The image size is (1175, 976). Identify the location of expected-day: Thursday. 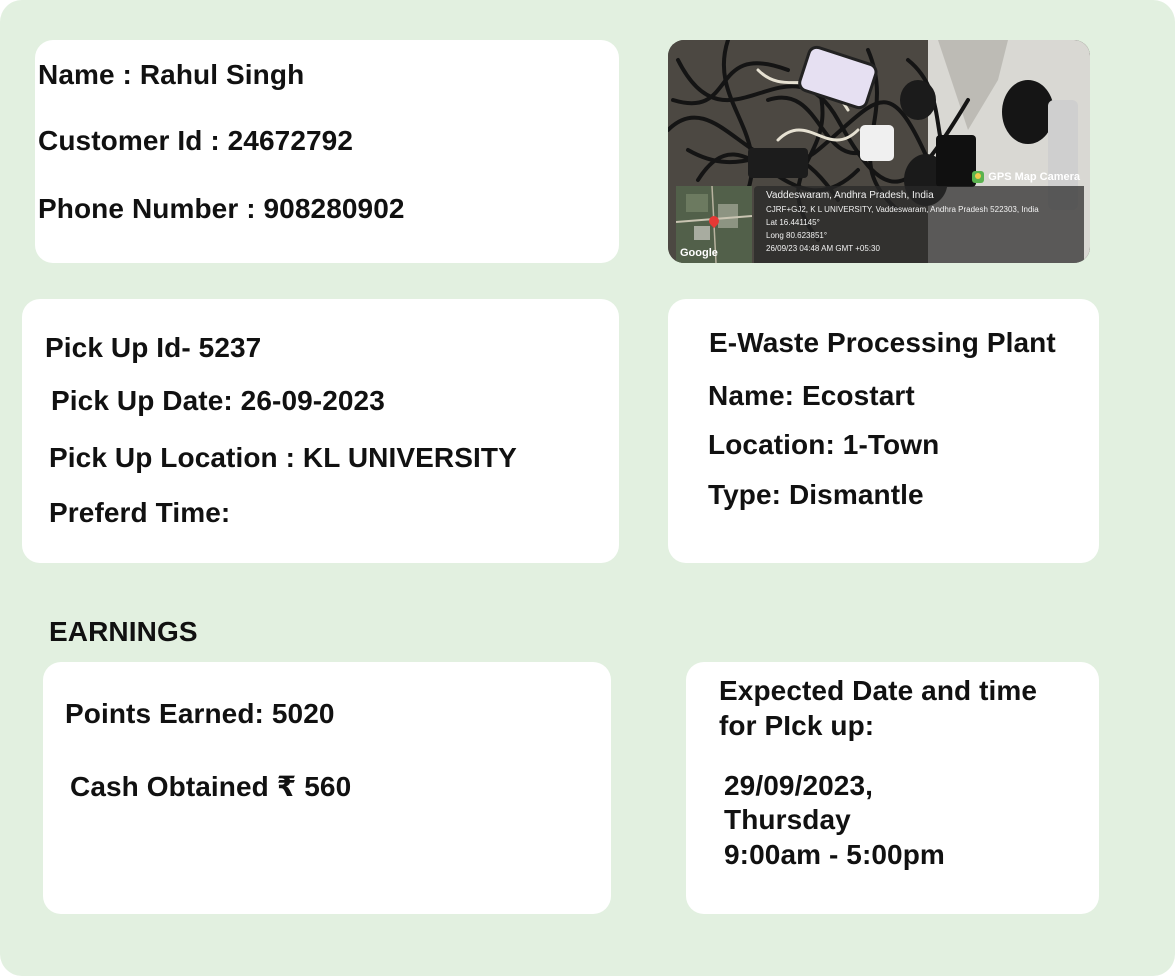
(787, 819).